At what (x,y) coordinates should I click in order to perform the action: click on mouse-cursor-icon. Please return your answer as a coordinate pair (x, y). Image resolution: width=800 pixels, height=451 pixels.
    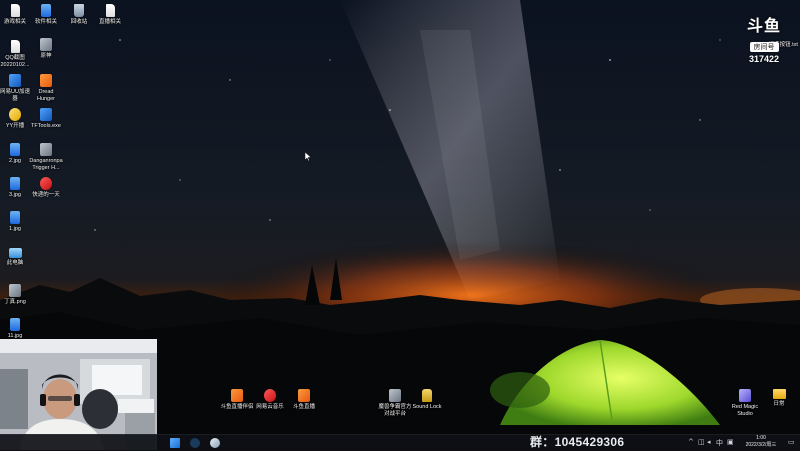
    Looking at the image, I should click on (308, 156).